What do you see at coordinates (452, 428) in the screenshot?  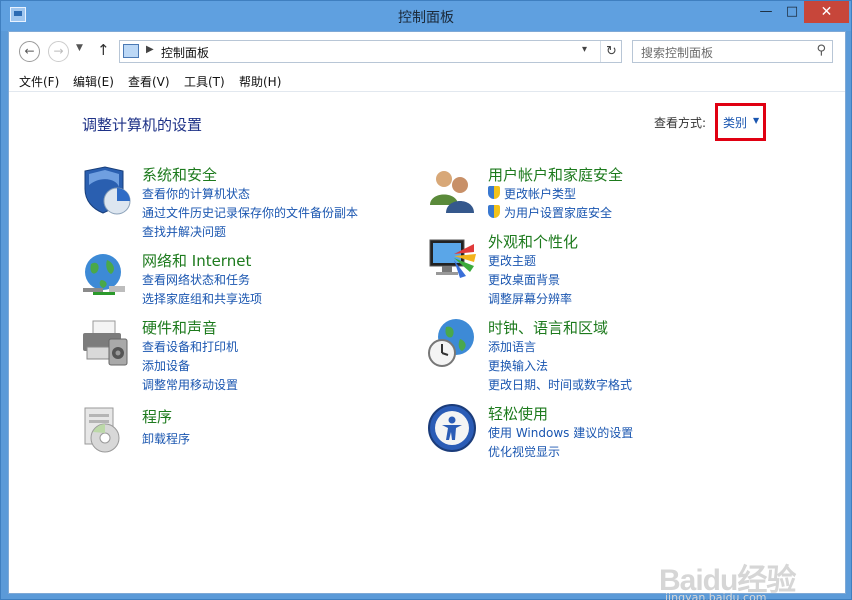 I see `ease-of-access-icon` at bounding box center [452, 428].